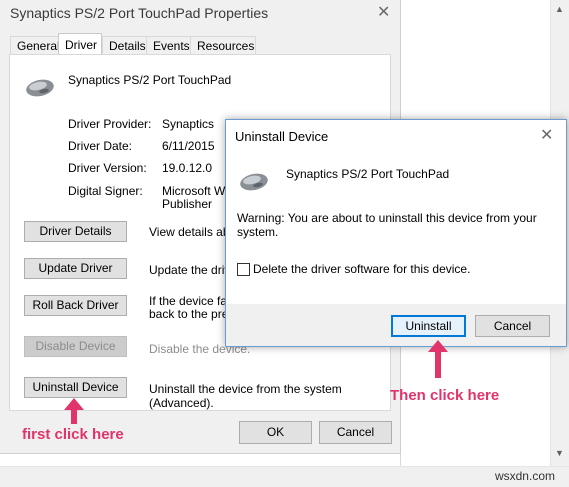  What do you see at coordinates (100, 146) in the screenshot?
I see `date-label: Driver Date:` at bounding box center [100, 146].